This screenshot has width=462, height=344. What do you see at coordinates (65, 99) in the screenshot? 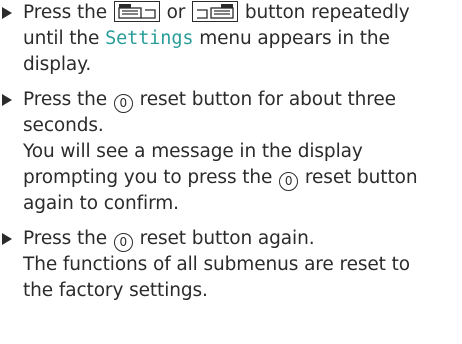
I see `step2-text: Press the` at bounding box center [65, 99].